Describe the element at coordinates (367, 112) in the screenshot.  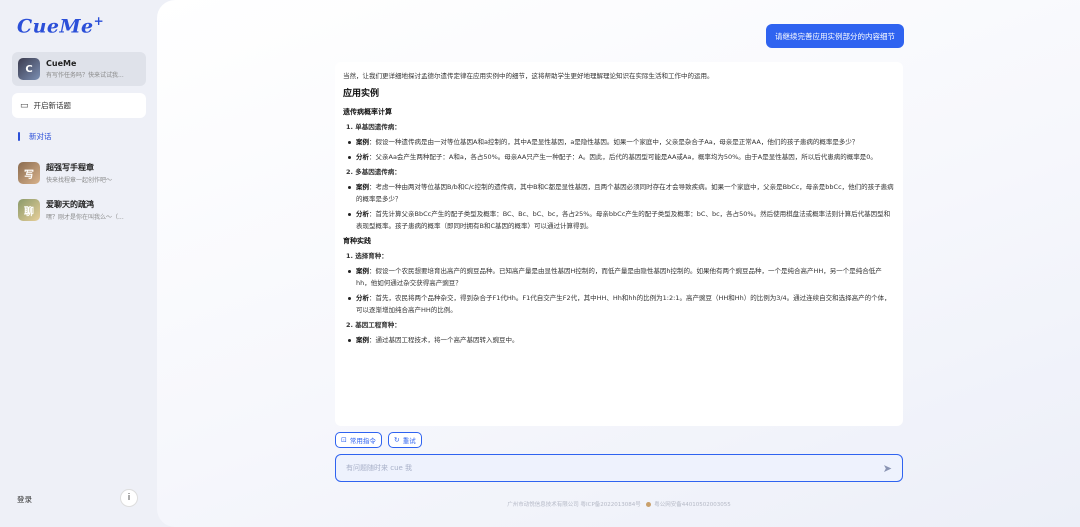
I see `section-title: 遗传病概率计算` at that location.